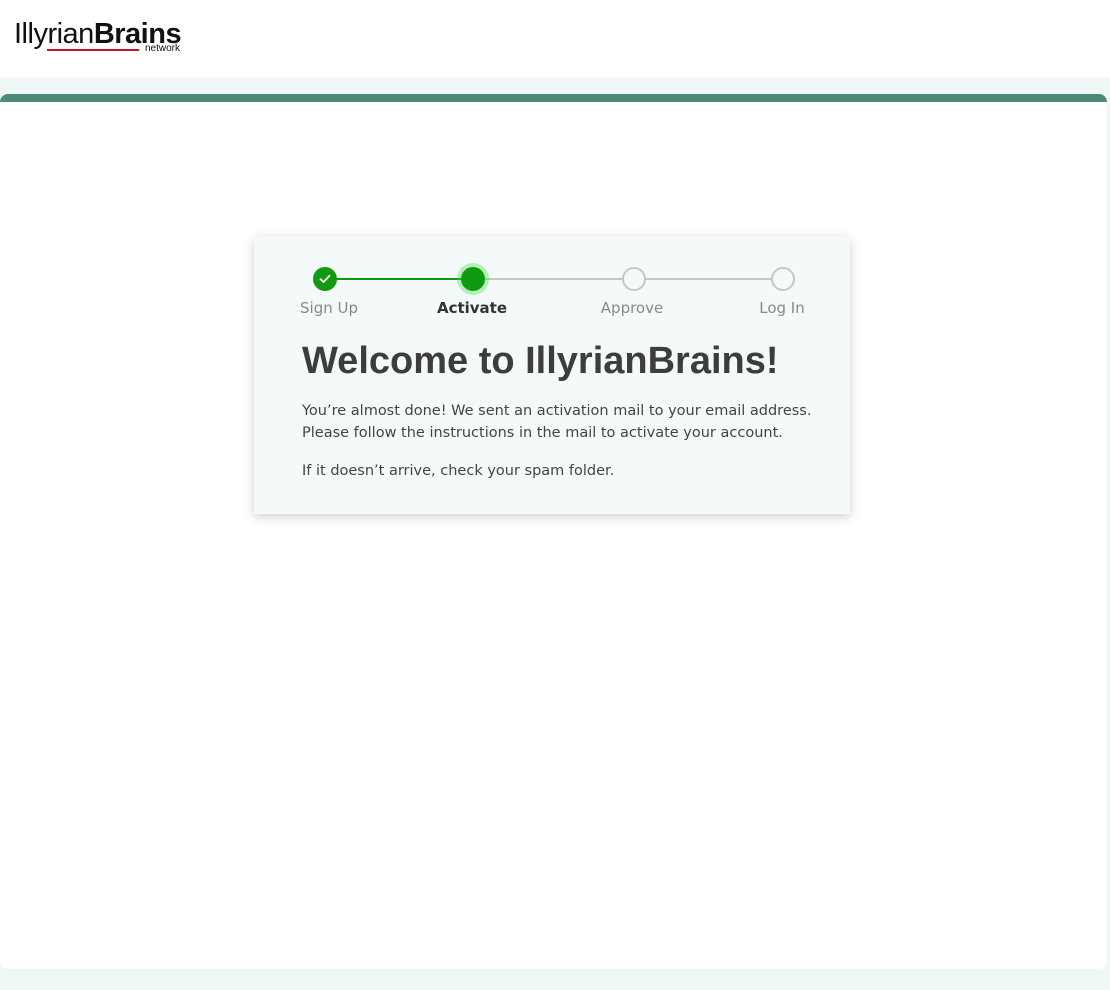  Describe the element at coordinates (782, 308) in the screenshot. I see `step-label-login: Log In` at that location.